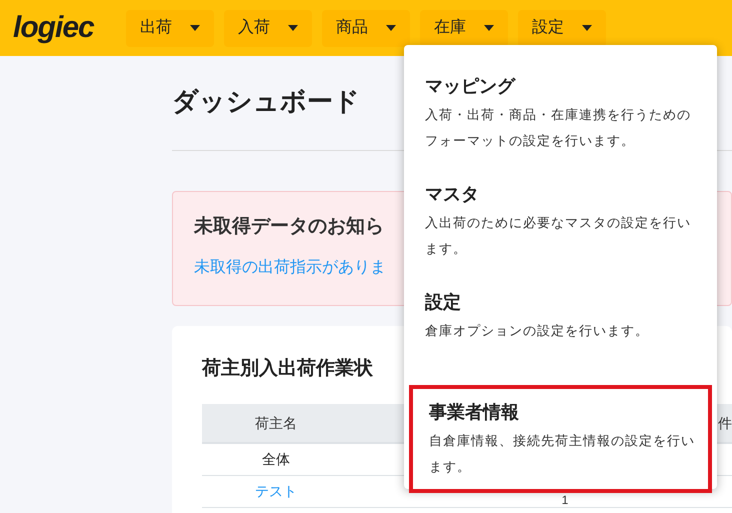  I want to click on menu-item-description: 自倉庫情報、接続先荷主情報の設定を行います。, so click(562, 454).